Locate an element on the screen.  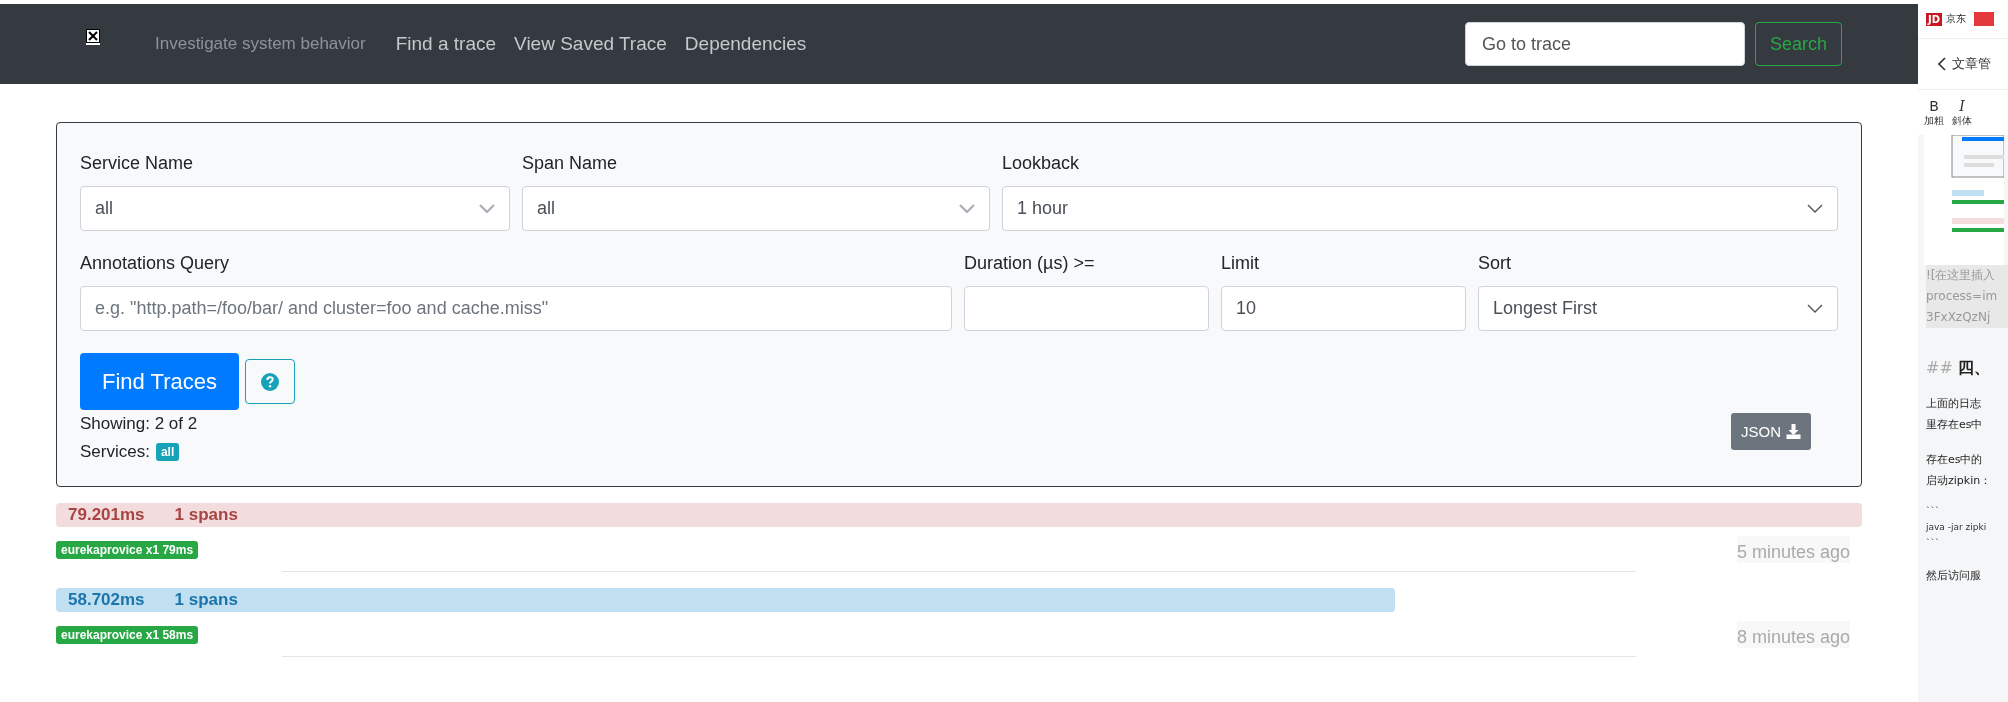
input-field is located at coordinates (1086, 308).